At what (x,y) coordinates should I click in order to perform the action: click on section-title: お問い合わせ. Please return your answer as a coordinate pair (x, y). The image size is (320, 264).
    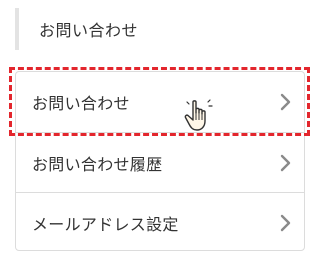
    Looking at the image, I should click on (89, 30).